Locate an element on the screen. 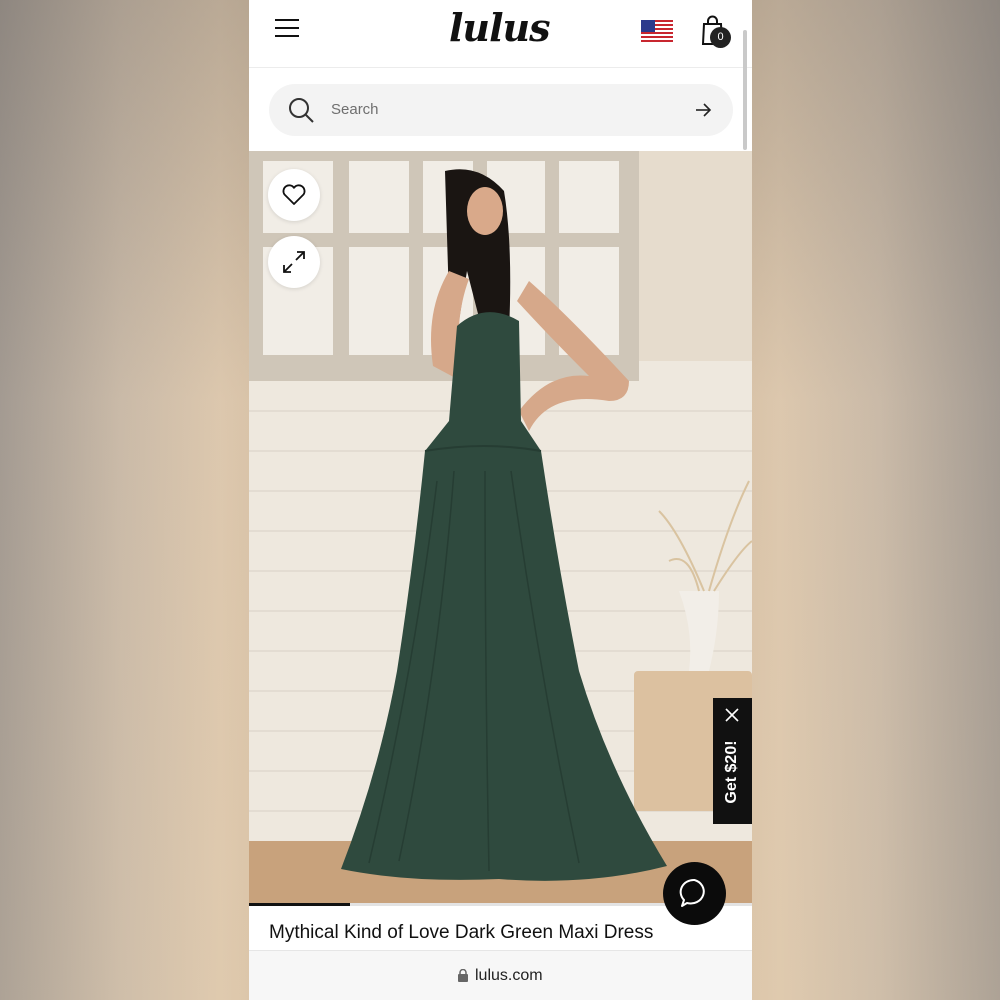  promo-tab: Get $20! is located at coordinates (732, 761).